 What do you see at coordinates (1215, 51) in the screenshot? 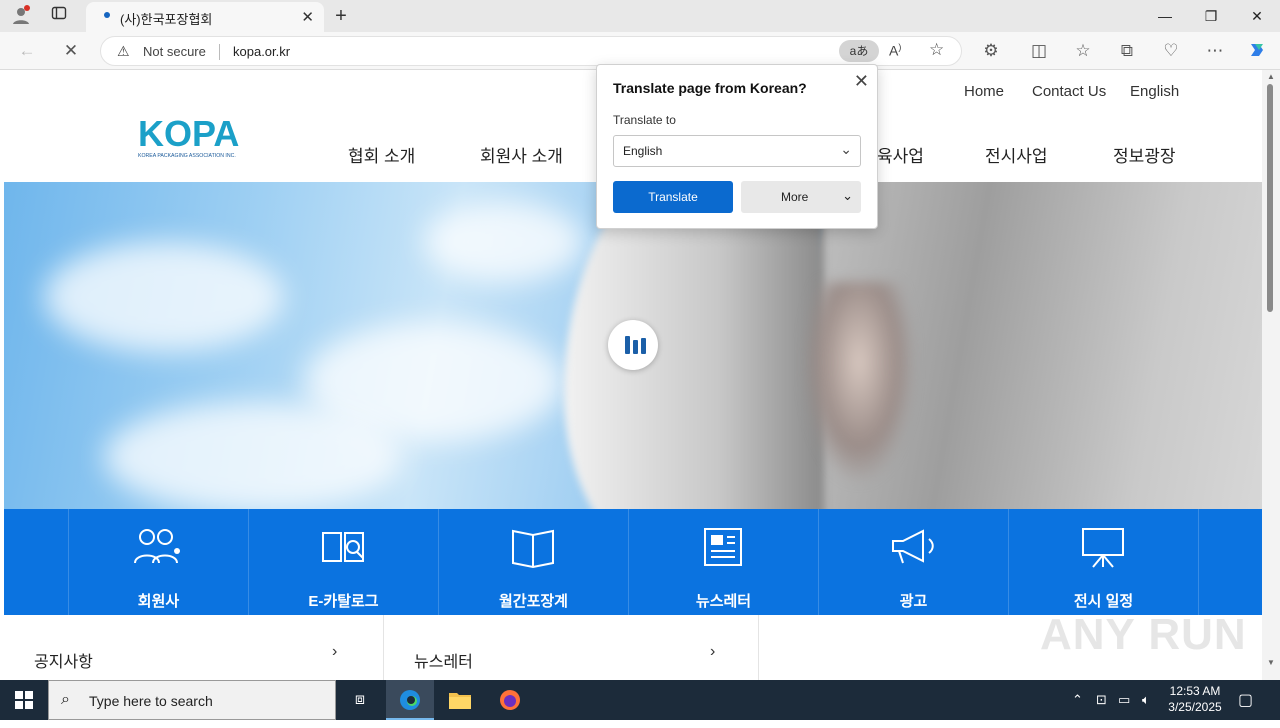
I see `more-menu-icon: ⋯` at bounding box center [1215, 51].